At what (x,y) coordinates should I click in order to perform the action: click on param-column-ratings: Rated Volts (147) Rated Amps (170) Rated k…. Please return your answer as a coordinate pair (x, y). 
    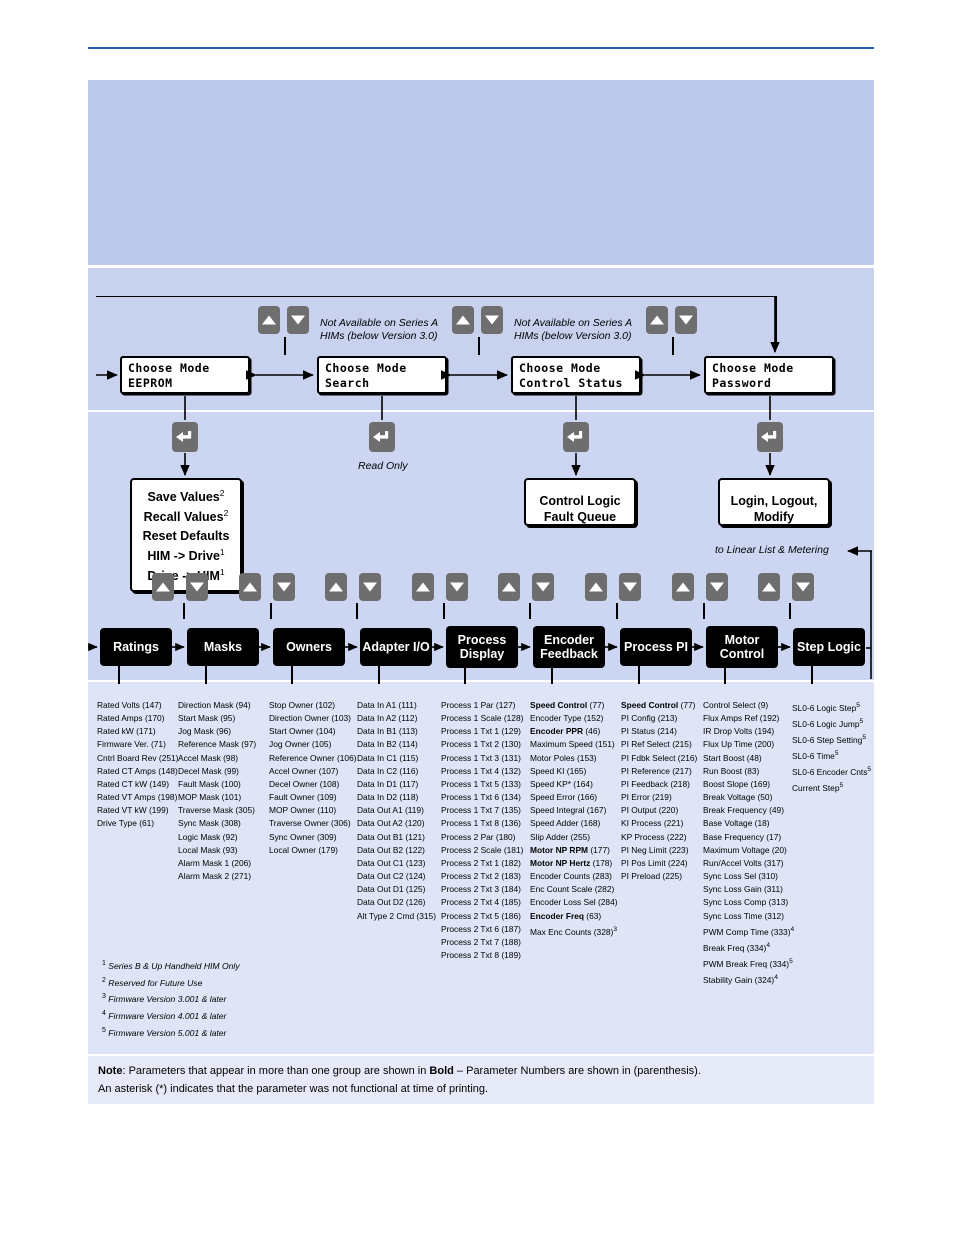
    Looking at the image, I should click on (137, 765).